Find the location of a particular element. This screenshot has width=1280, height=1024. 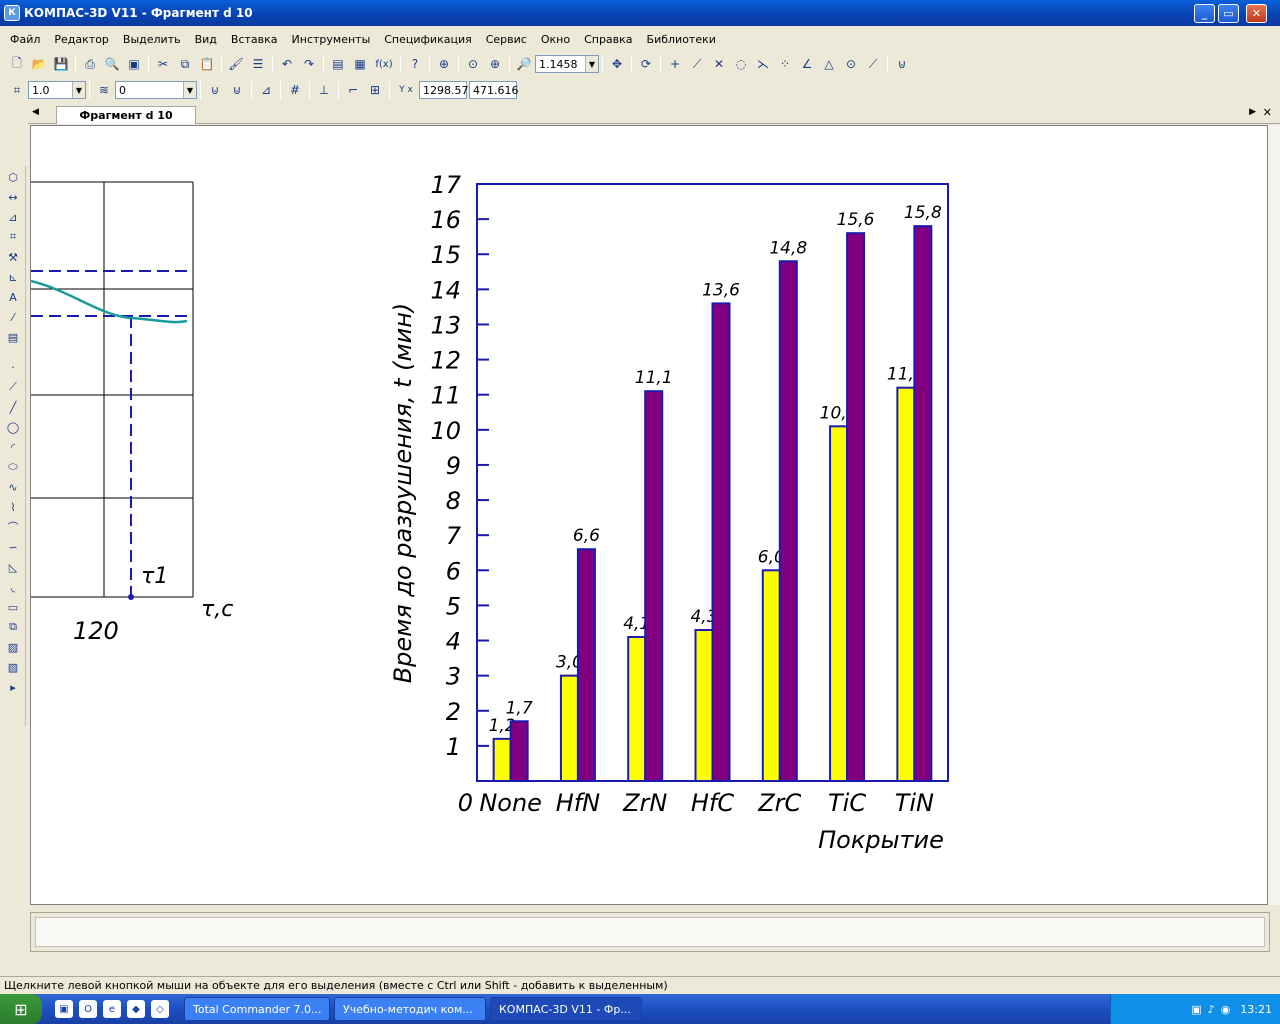

zoom-scale-icon: 🔎 is located at coordinates (524, 64).